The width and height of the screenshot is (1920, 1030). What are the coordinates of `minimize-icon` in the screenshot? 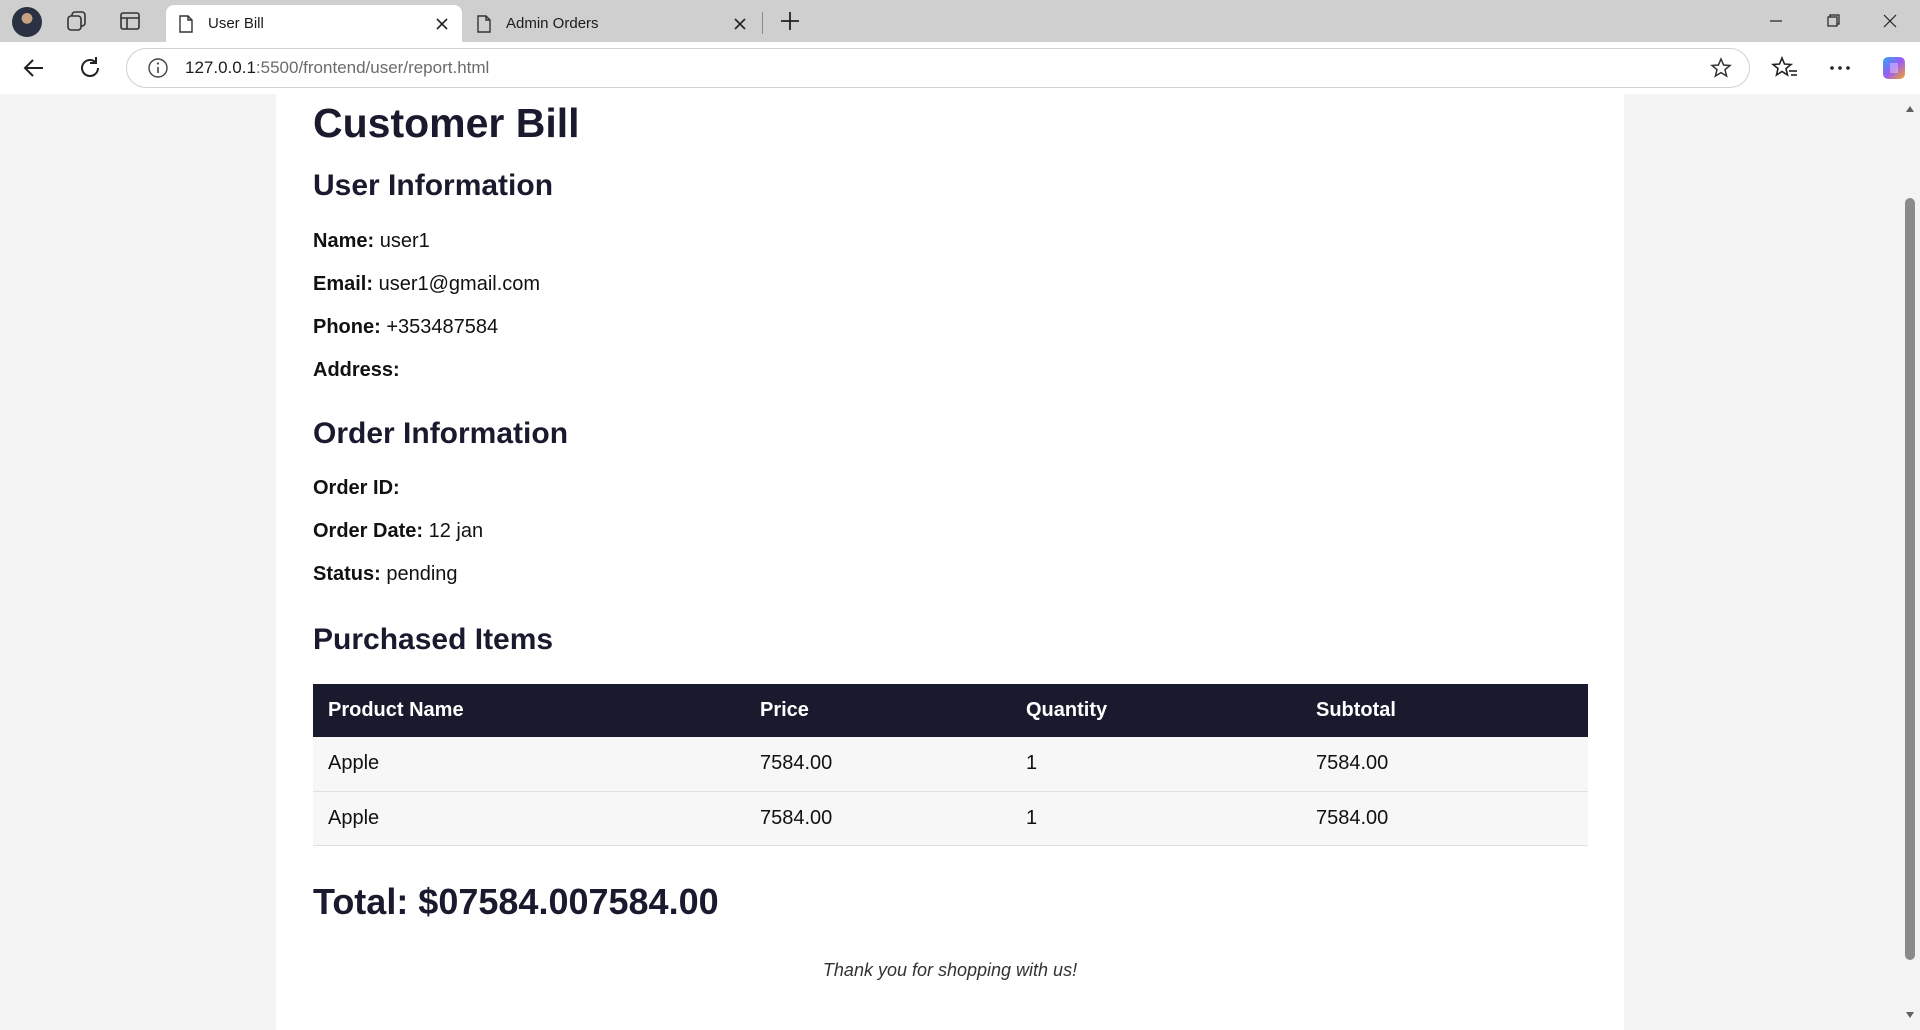 It's located at (1776, 21).